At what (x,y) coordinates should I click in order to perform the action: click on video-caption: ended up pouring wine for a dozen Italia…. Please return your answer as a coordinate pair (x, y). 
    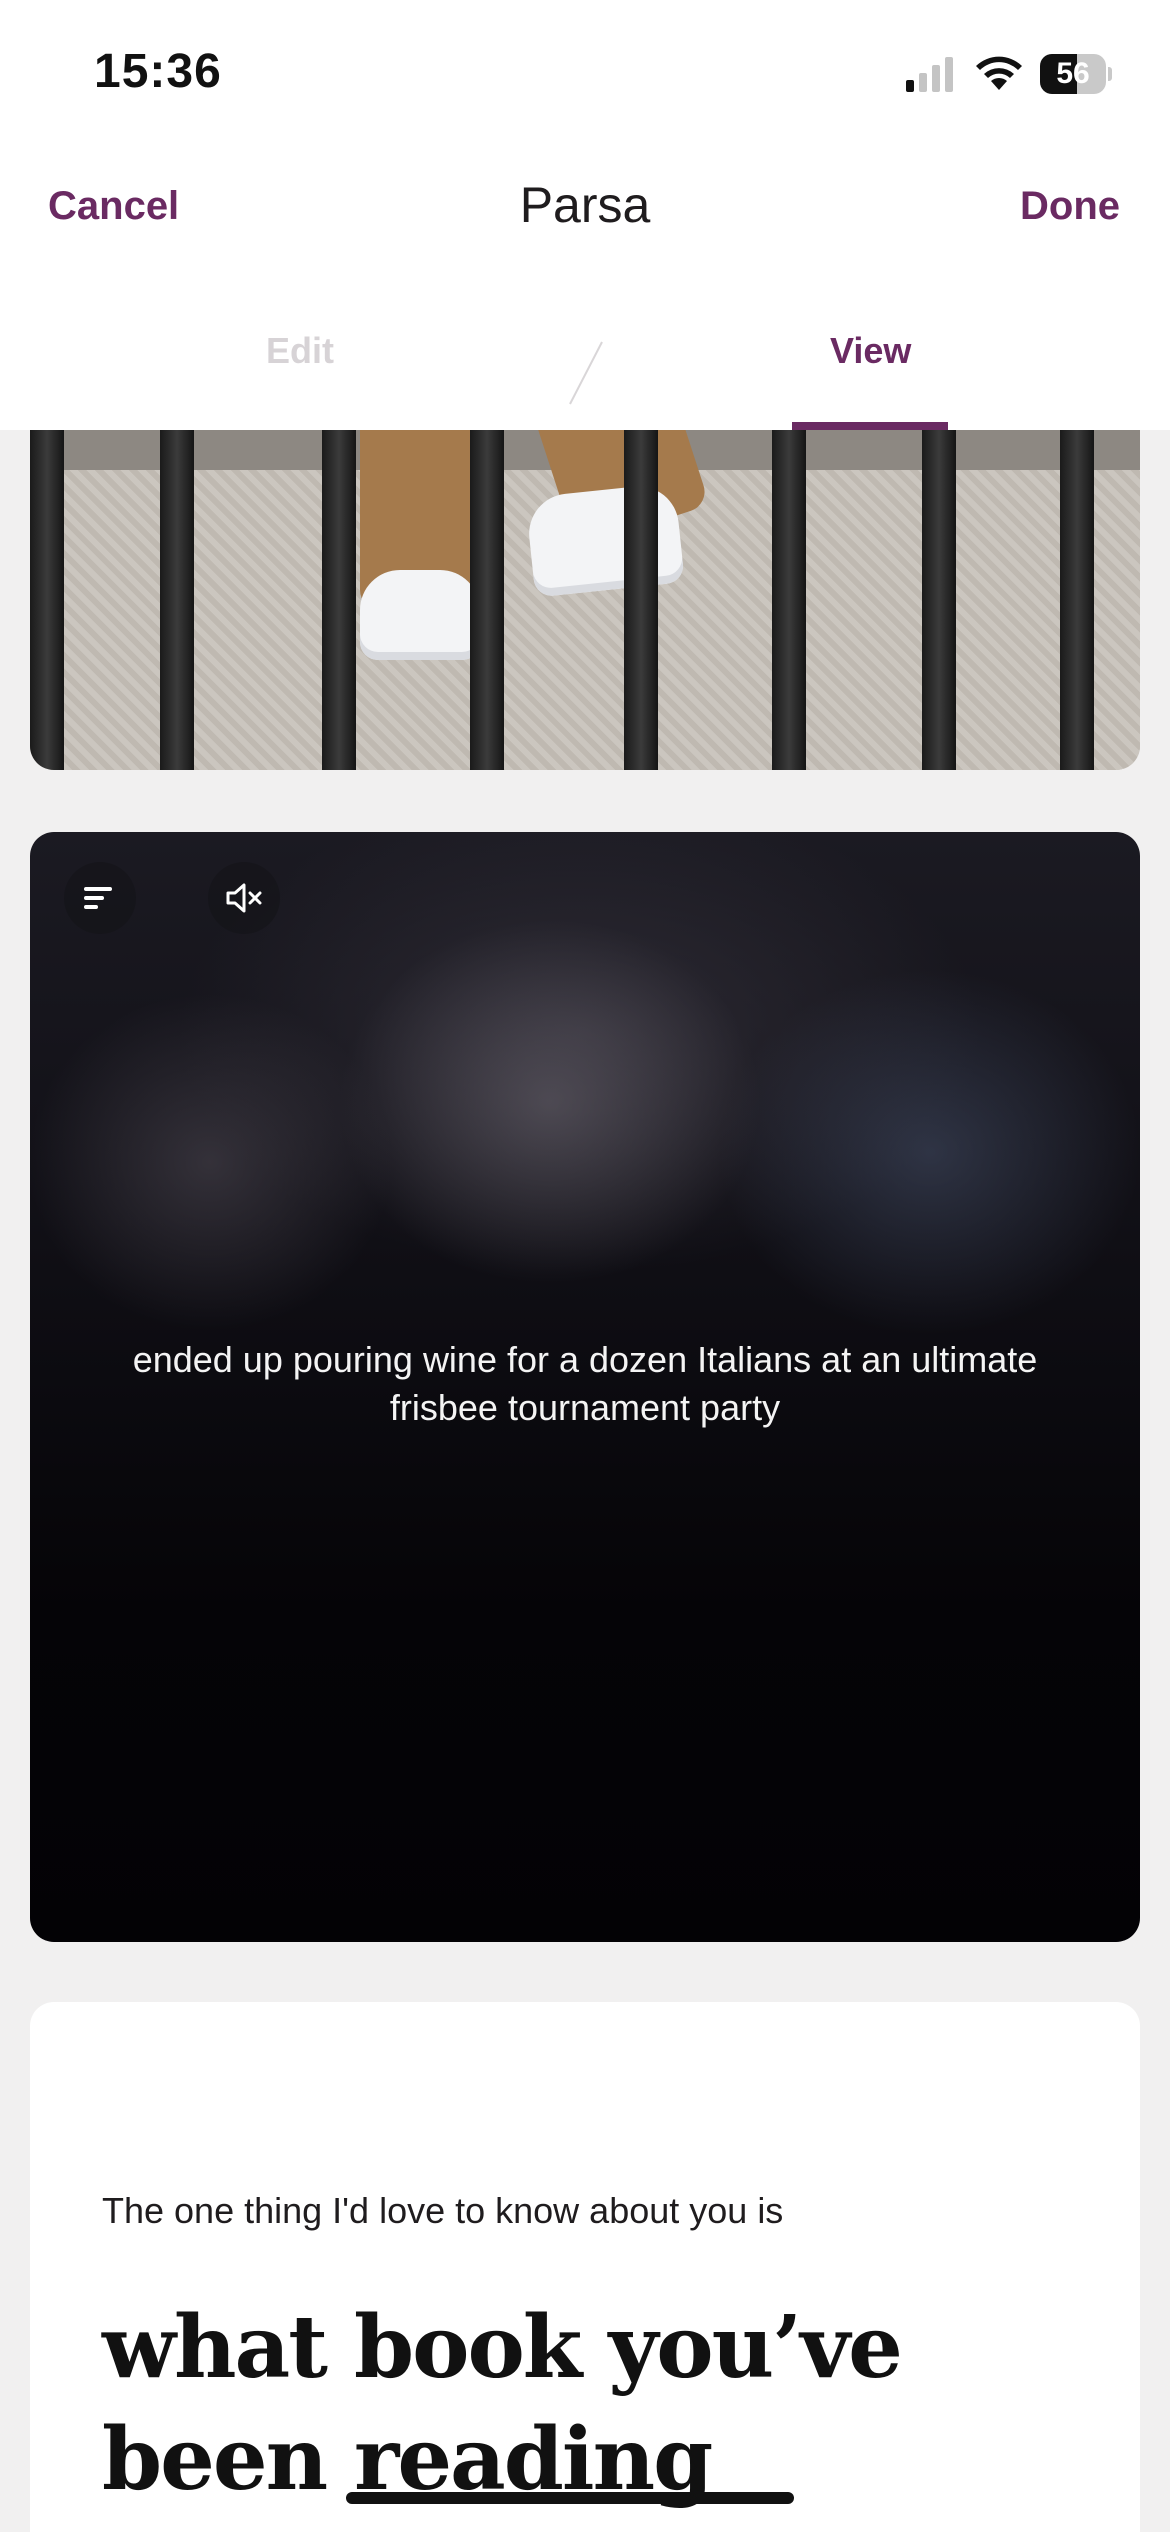
    Looking at the image, I should click on (585, 1383).